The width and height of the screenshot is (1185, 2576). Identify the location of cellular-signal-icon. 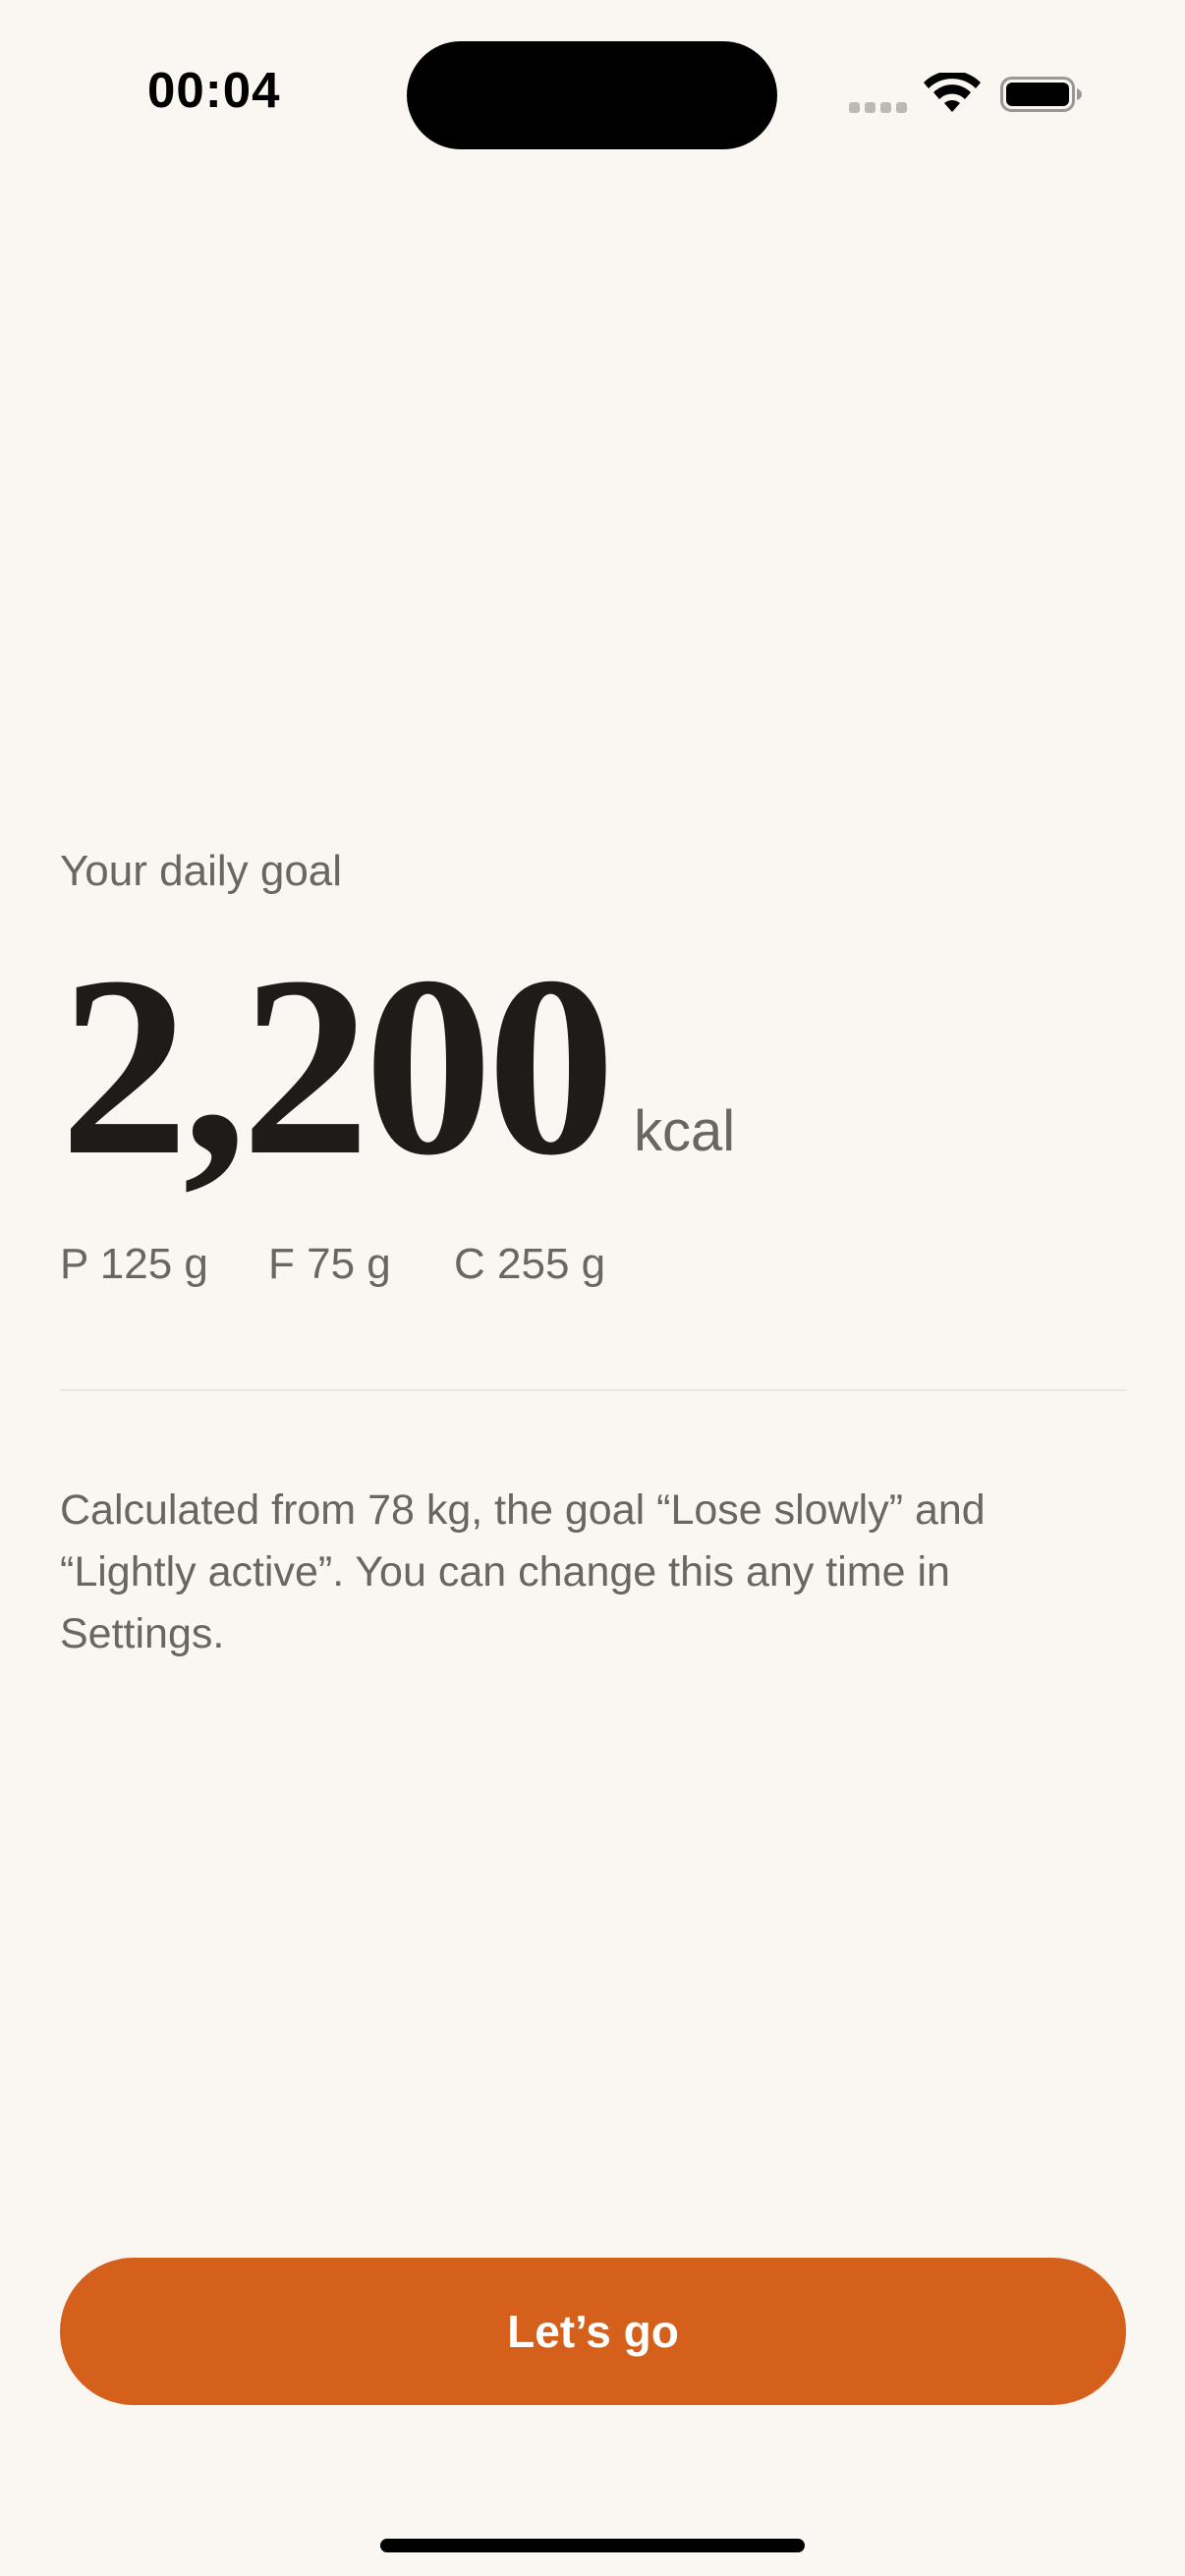
(879, 108).